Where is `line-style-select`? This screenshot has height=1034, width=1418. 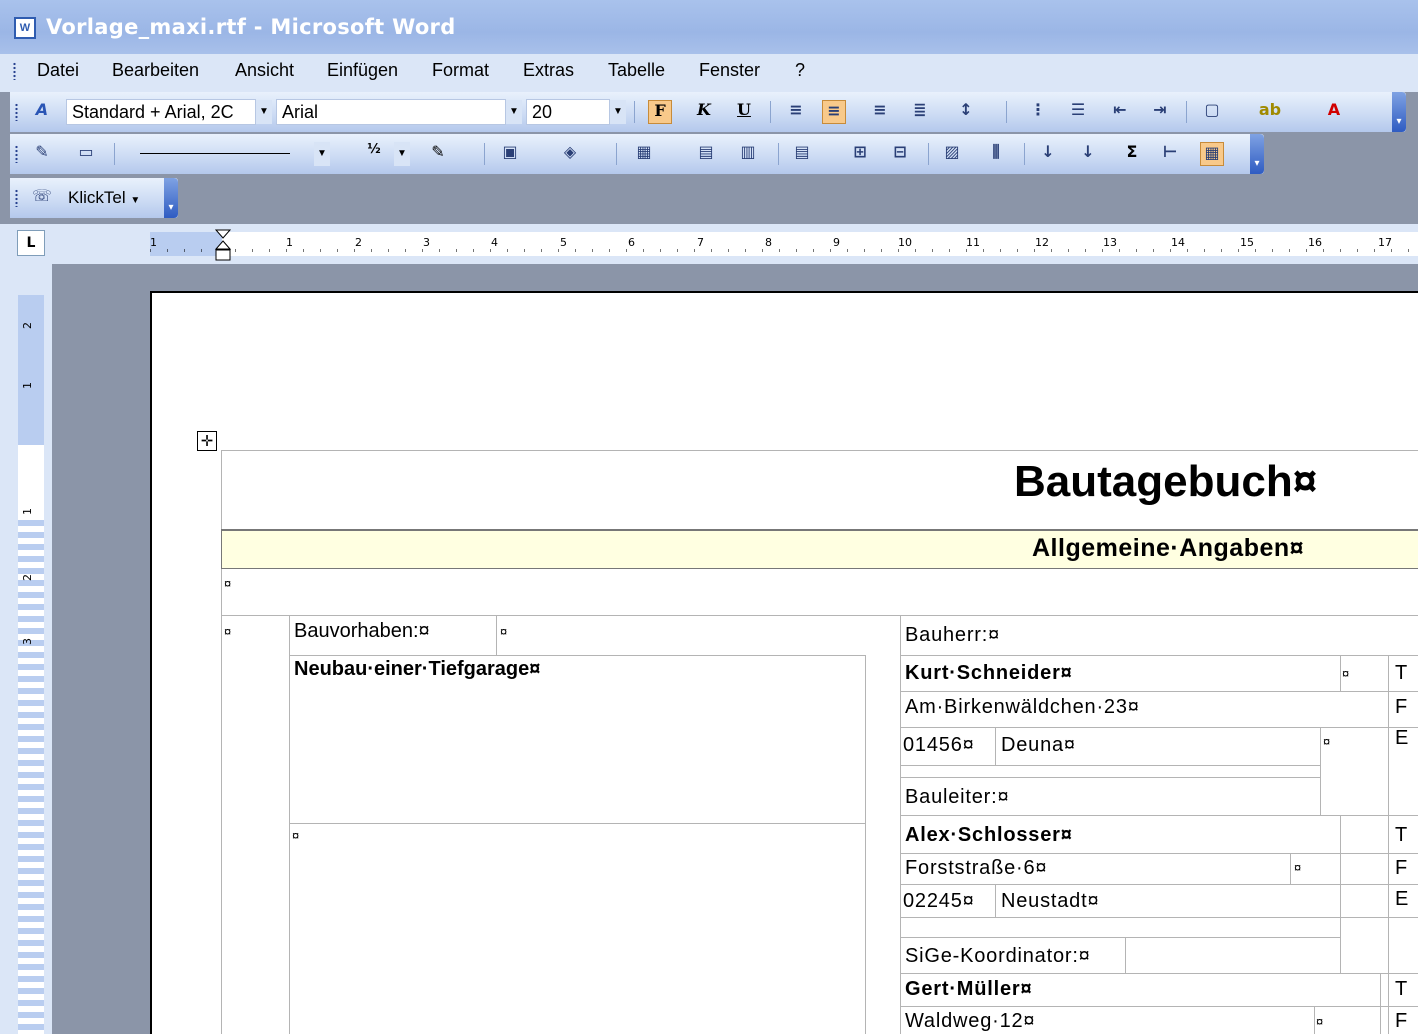
line-style-select is located at coordinates (222, 154).